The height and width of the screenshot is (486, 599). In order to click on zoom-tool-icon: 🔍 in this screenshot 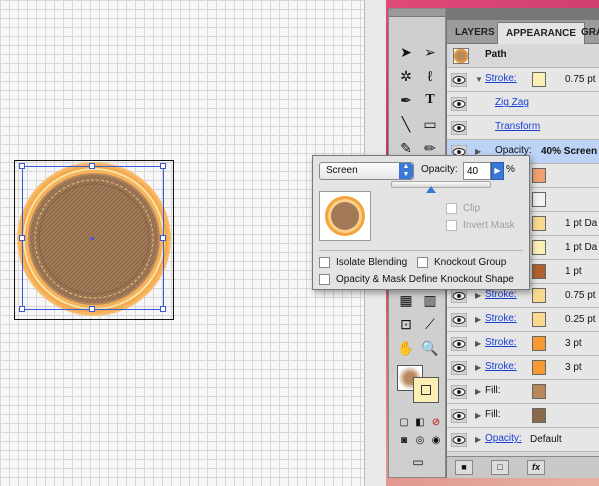, I will do `click(430, 348)`.